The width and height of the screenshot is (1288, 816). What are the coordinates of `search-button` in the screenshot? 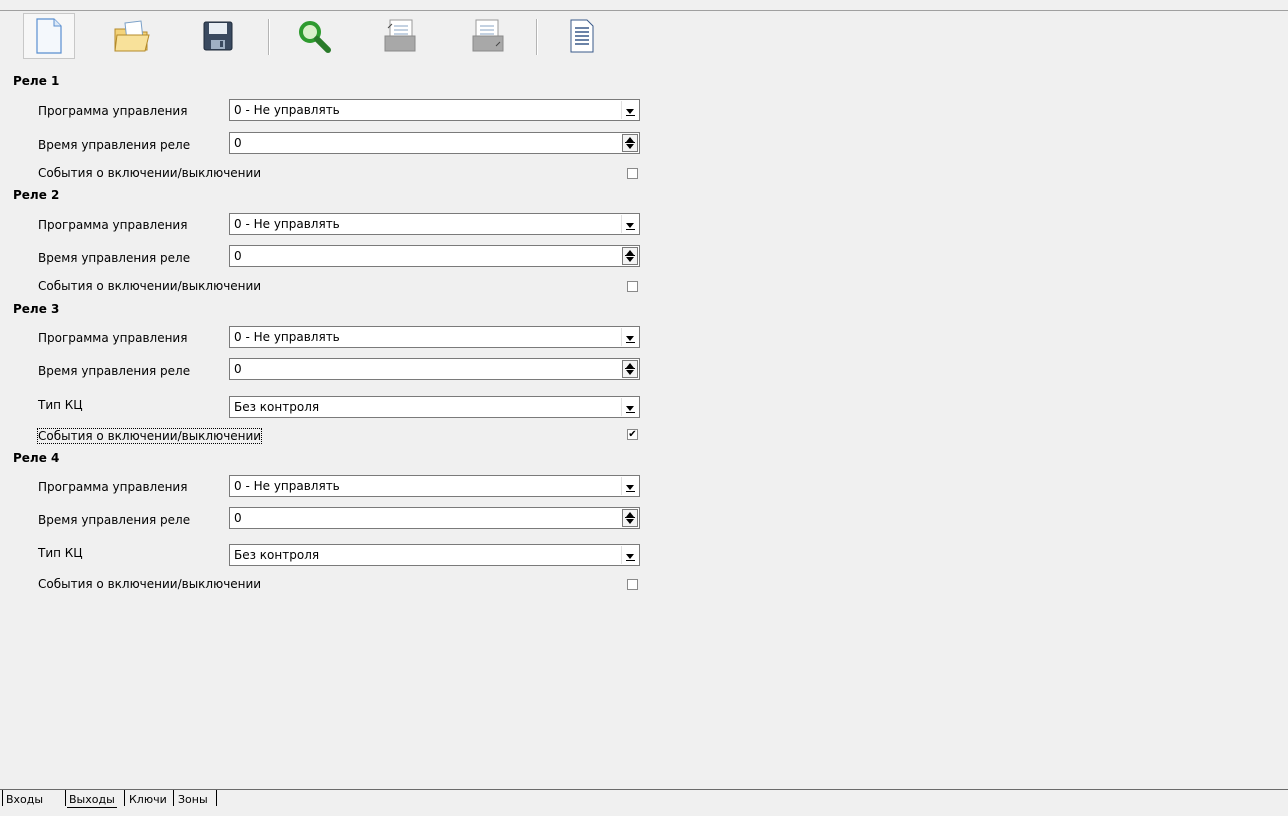 It's located at (314, 36).